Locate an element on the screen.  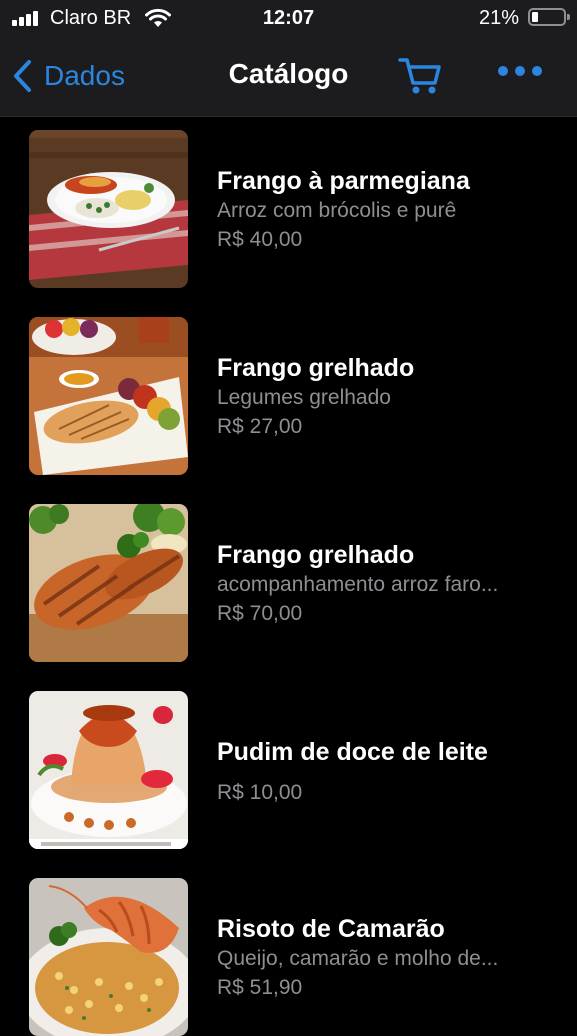
page-title: Catálogo is located at coordinates (288, 73).